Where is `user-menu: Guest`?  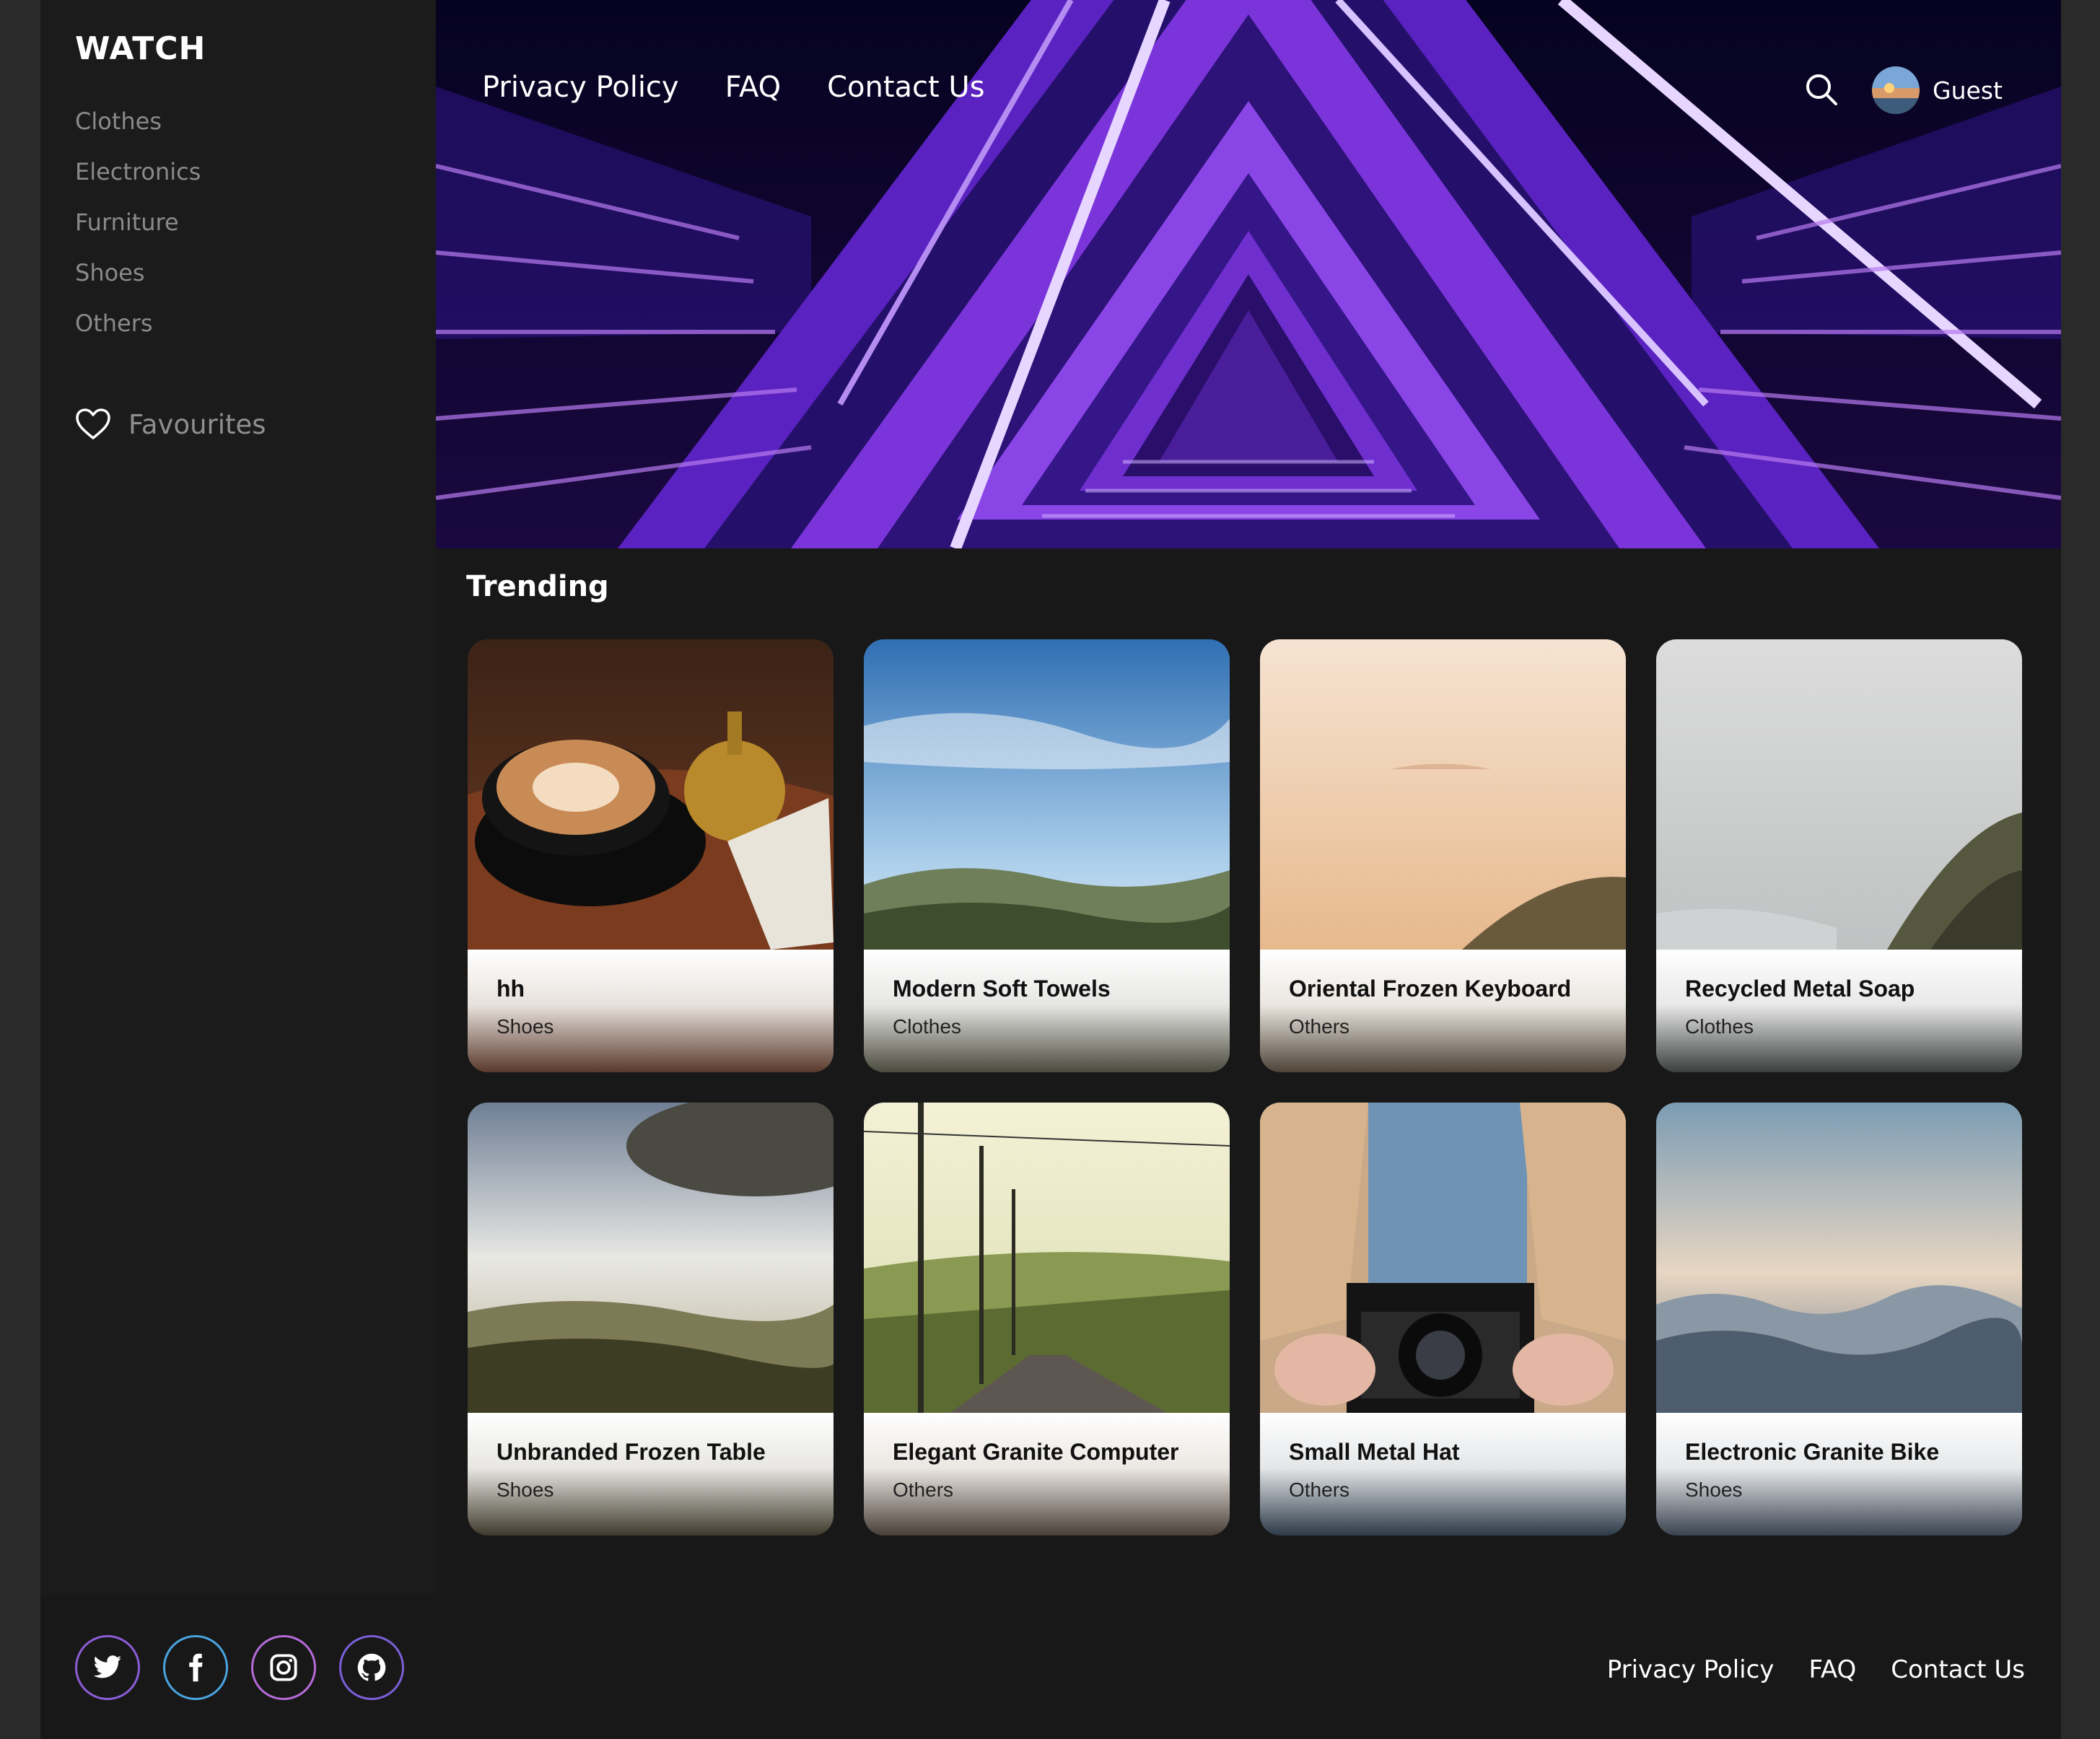
user-menu: Guest is located at coordinates (1937, 90).